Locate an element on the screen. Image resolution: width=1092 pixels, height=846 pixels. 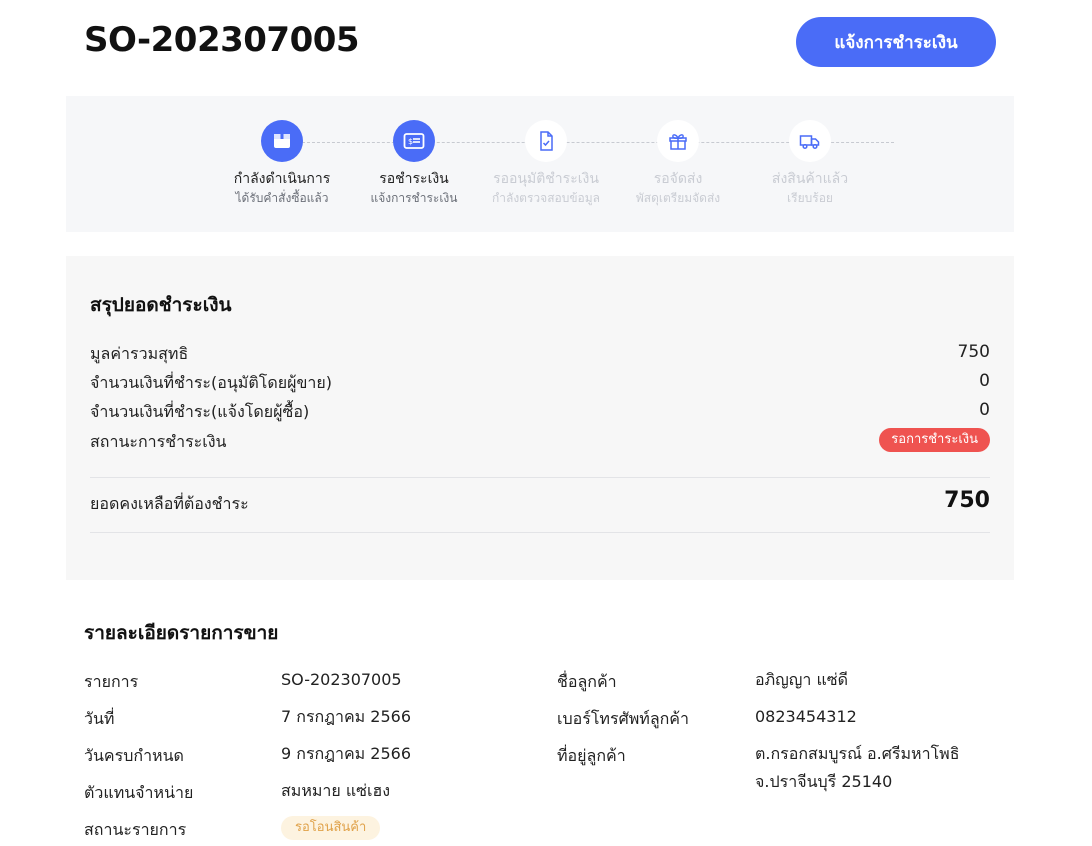
balance-row: ยอดคงเหลือที่ต้องชำระ 750 is located at coordinates (540, 502).